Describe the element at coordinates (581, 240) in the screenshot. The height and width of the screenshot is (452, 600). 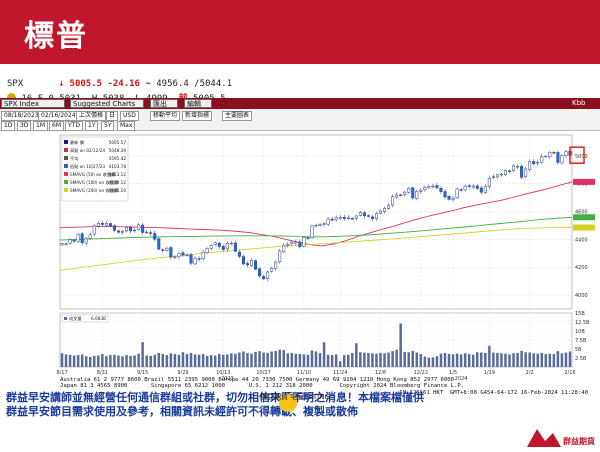
I see `price-tick-label: 4400` at that location.